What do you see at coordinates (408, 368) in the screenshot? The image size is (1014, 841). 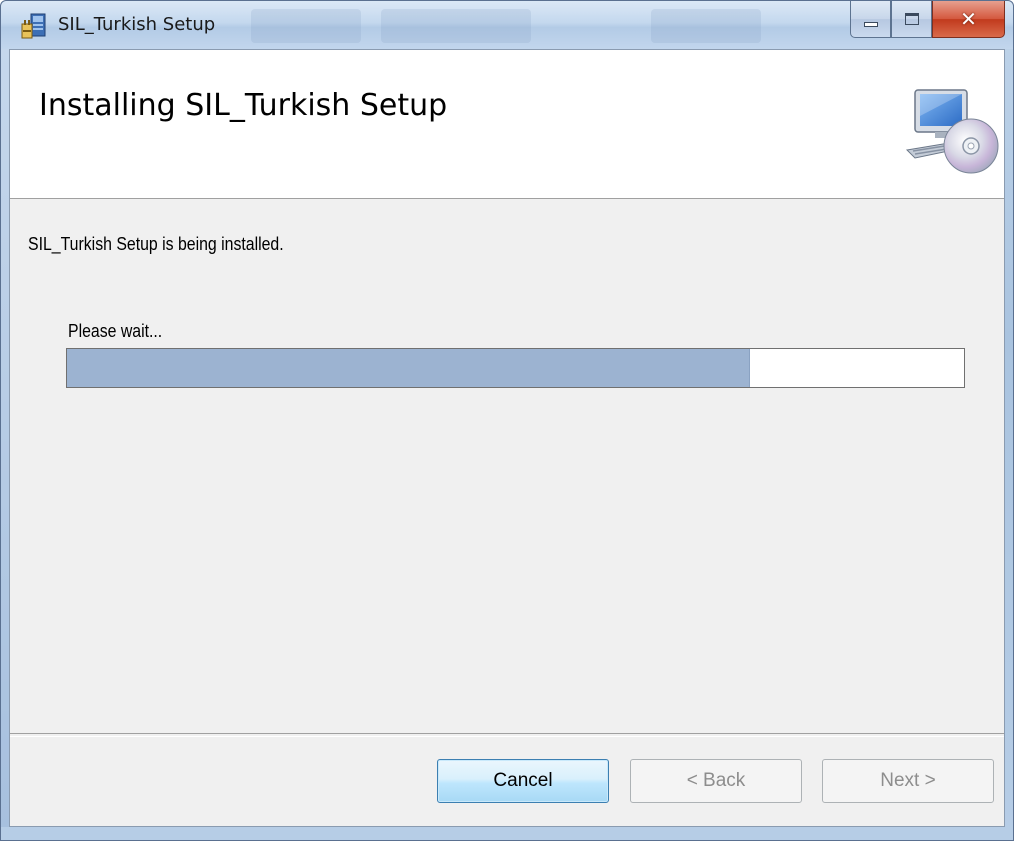 I see `progress-fill` at bounding box center [408, 368].